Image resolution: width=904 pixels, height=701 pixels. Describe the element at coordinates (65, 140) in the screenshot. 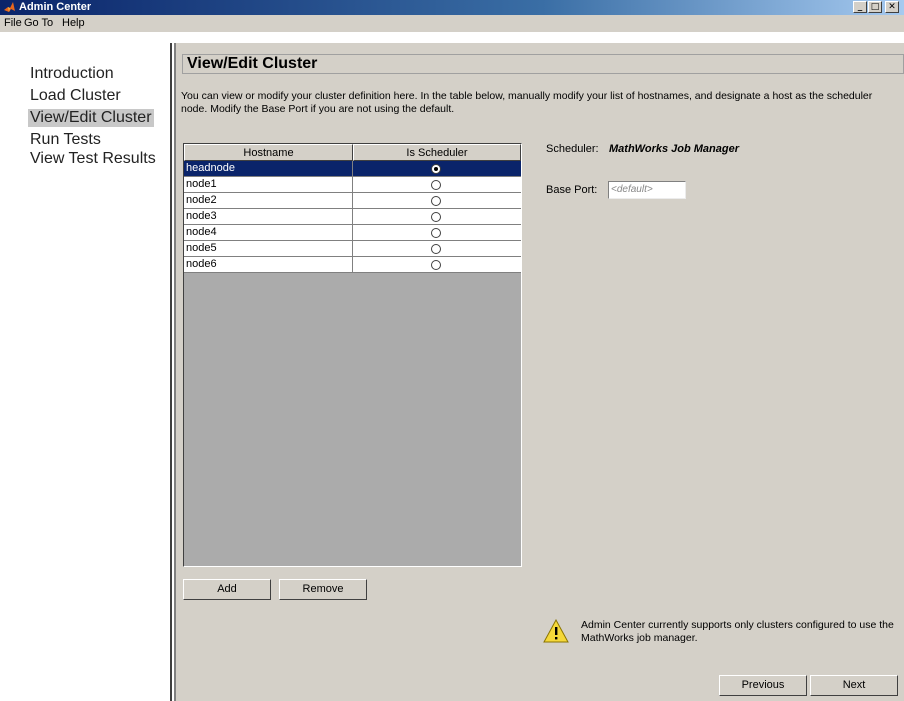

I see `nav-item-run-tests: Run Tests` at that location.